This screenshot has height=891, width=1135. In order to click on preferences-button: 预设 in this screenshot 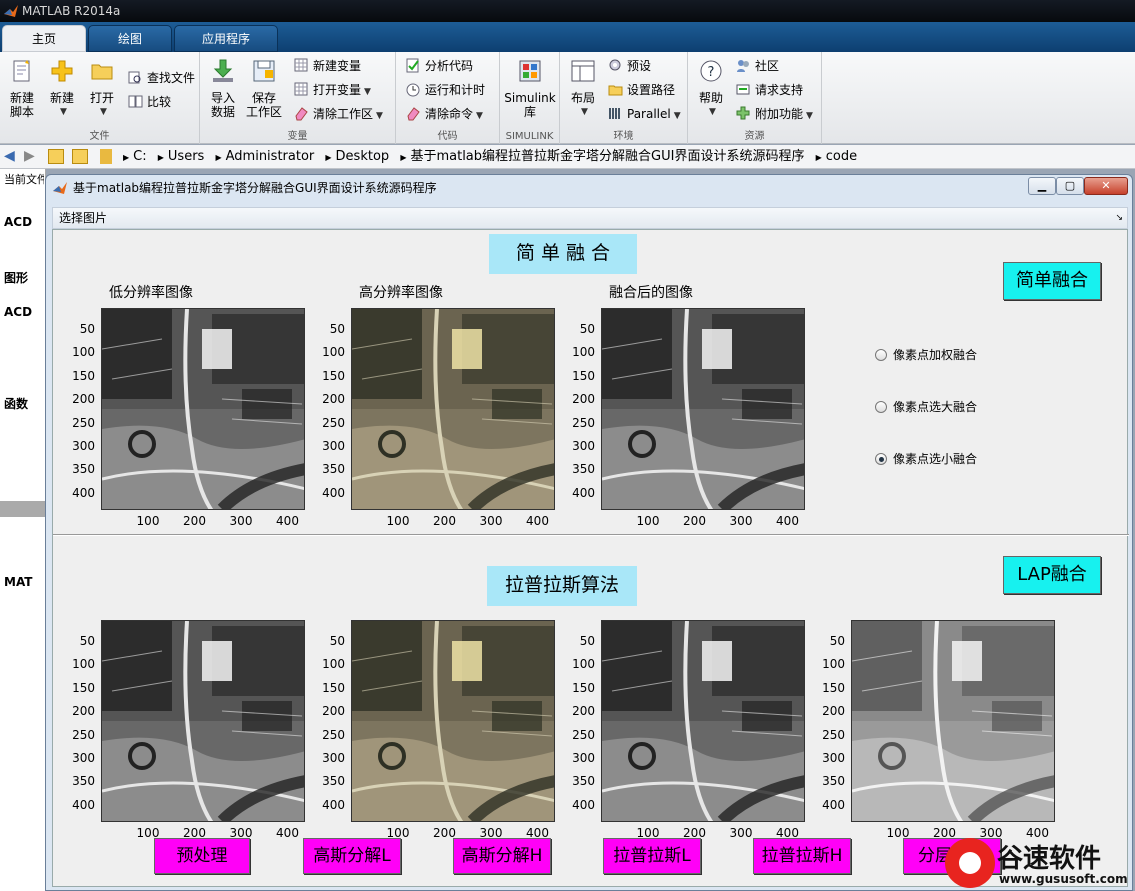, I will do `click(629, 66)`.